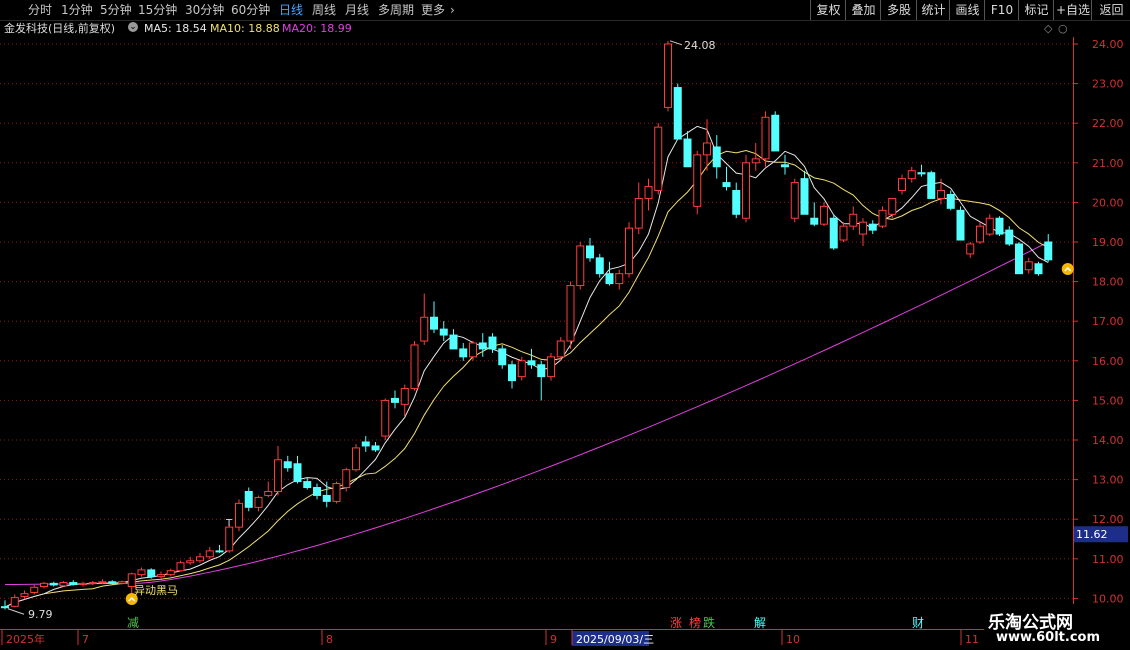 This screenshot has width=1130, height=650. Describe the element at coordinates (25, 639) in the screenshot. I see `x-axis-label: 2025年` at that location.